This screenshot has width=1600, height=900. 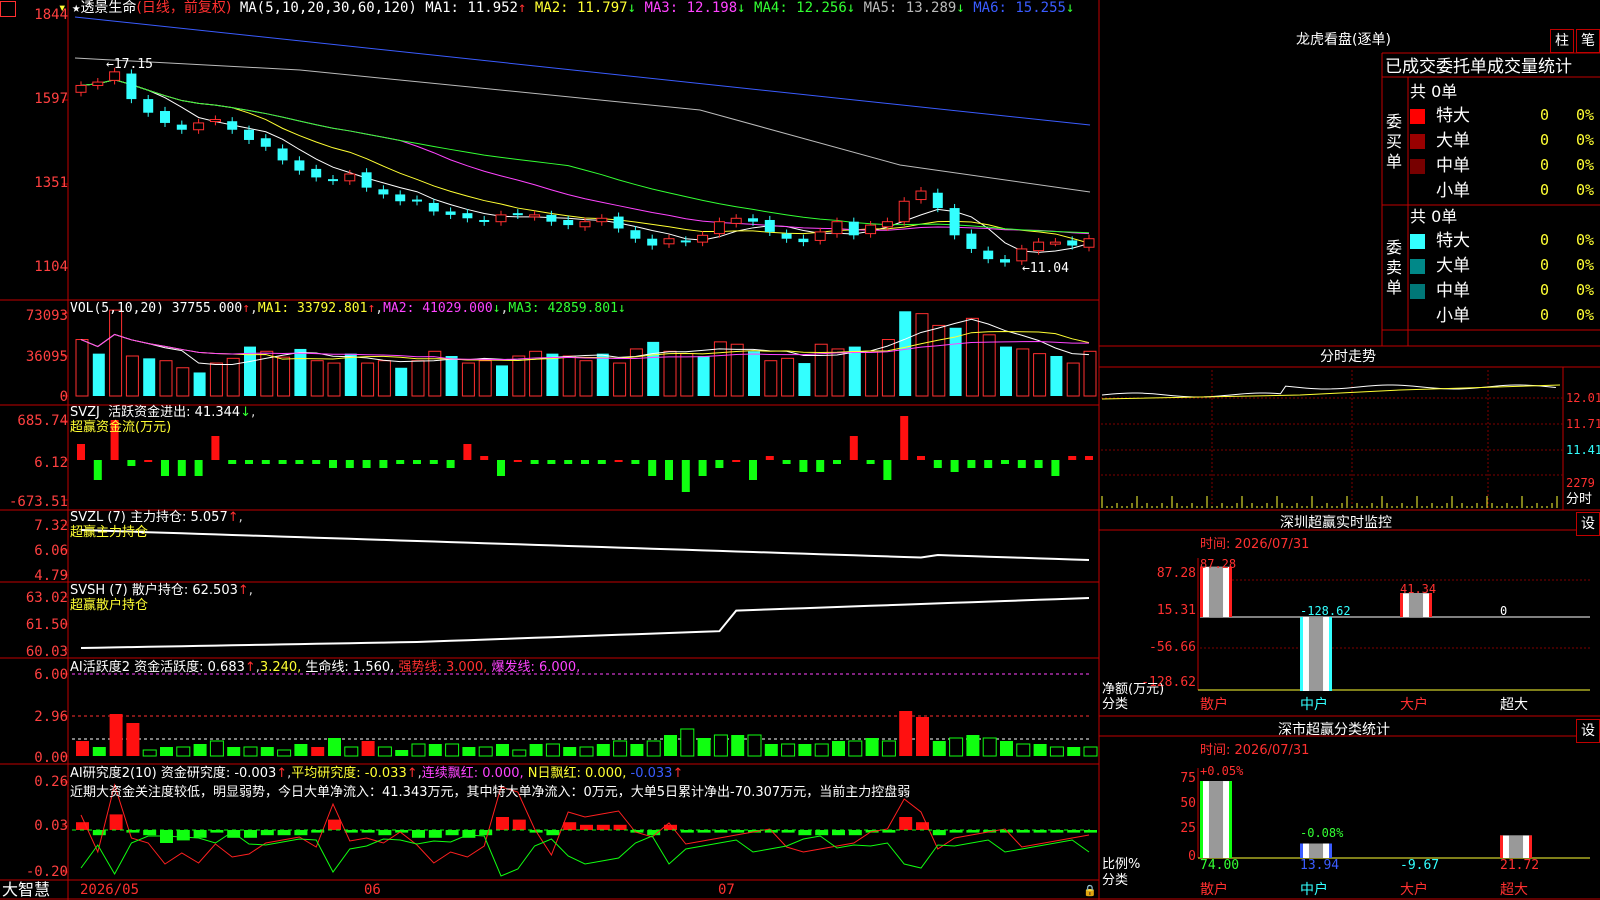 I want to click on vol-label: VOL(5,10,20), so click(x=117, y=308).